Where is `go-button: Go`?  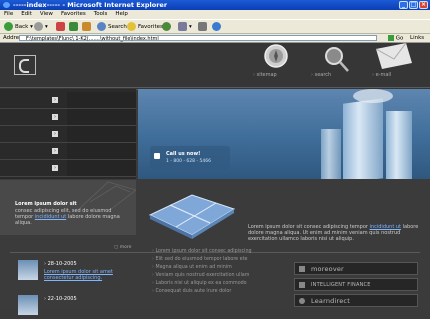
go-button: Go is located at coordinates (395, 38).